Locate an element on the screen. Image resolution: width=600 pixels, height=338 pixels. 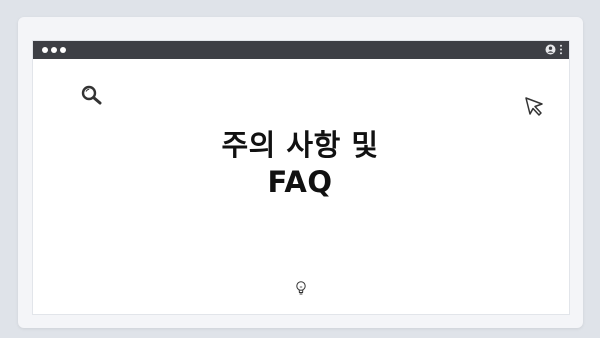
title-line-1: 주의 사항 및 is located at coordinates (300, 145).